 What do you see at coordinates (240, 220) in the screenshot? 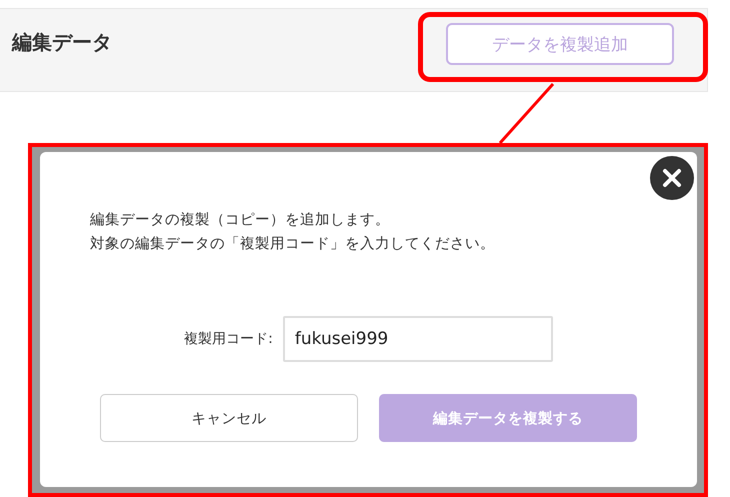
I see `dialog-message: 編集データの複製（コピー）を追加します。` at bounding box center [240, 220].